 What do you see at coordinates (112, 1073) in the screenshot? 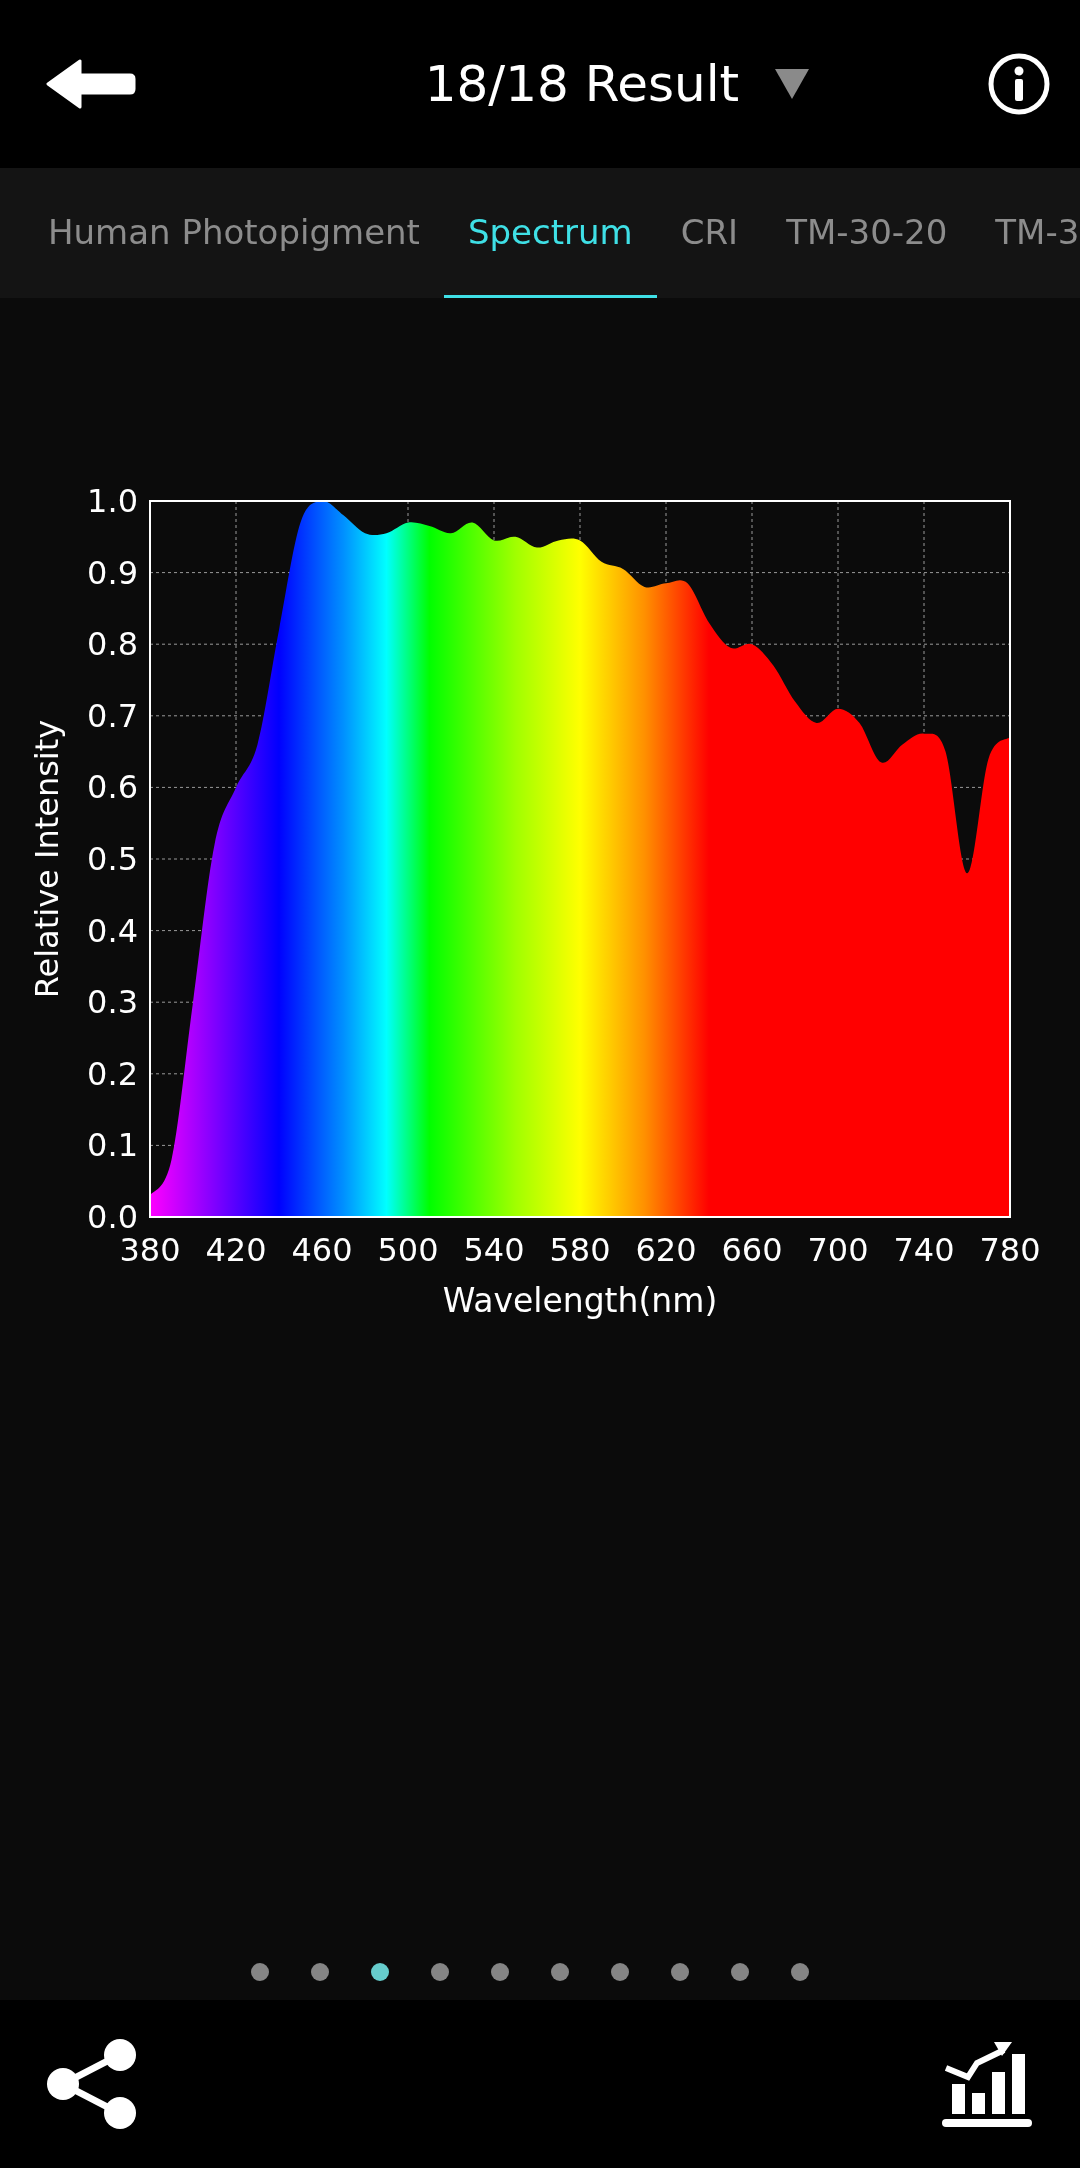
I see `axis-tick-label: 0.2` at bounding box center [112, 1073].